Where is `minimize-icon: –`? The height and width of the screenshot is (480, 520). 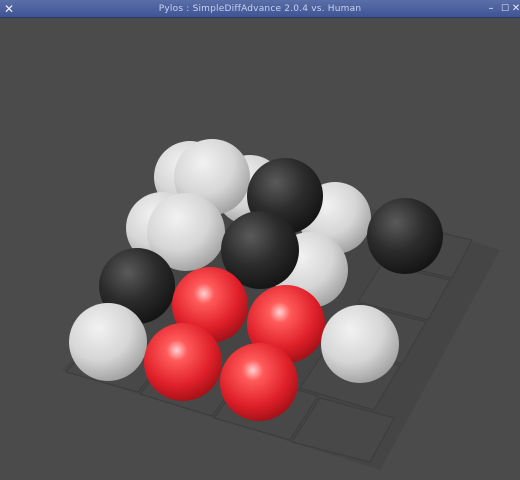
minimize-icon: – is located at coordinates (491, 9).